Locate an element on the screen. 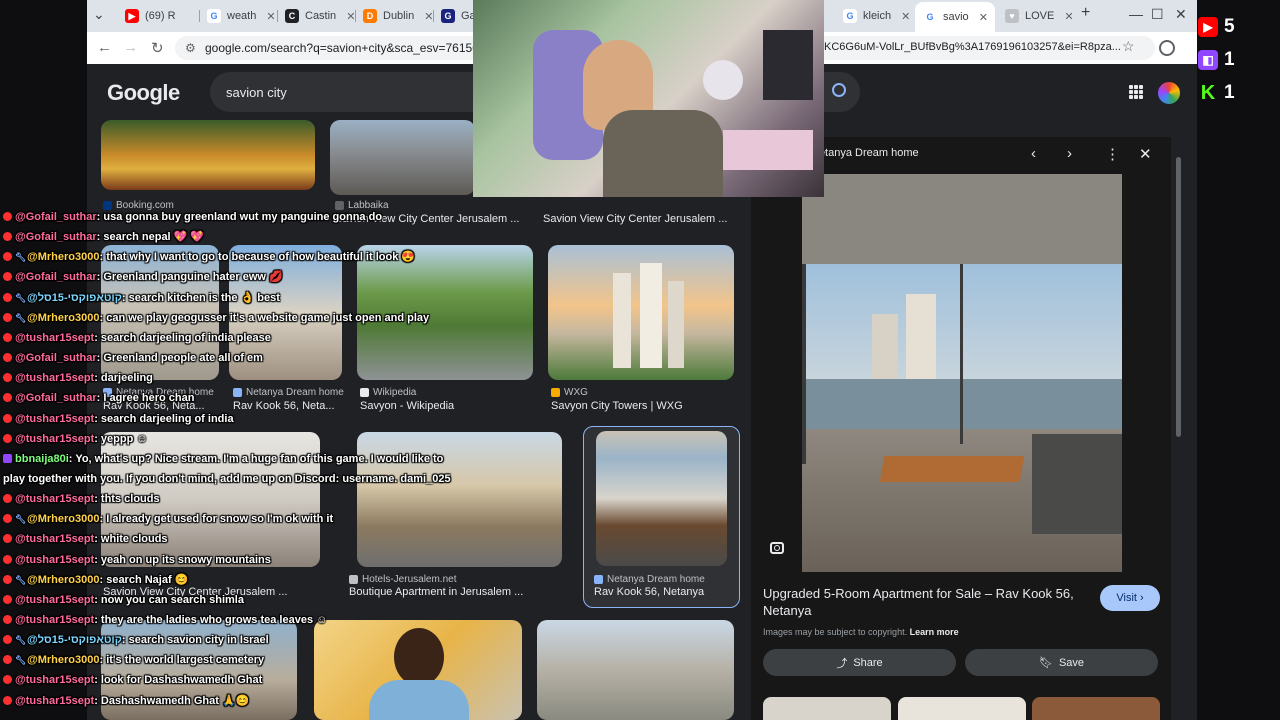  more-options-icon: ⋮ is located at coordinates (1112, 154).